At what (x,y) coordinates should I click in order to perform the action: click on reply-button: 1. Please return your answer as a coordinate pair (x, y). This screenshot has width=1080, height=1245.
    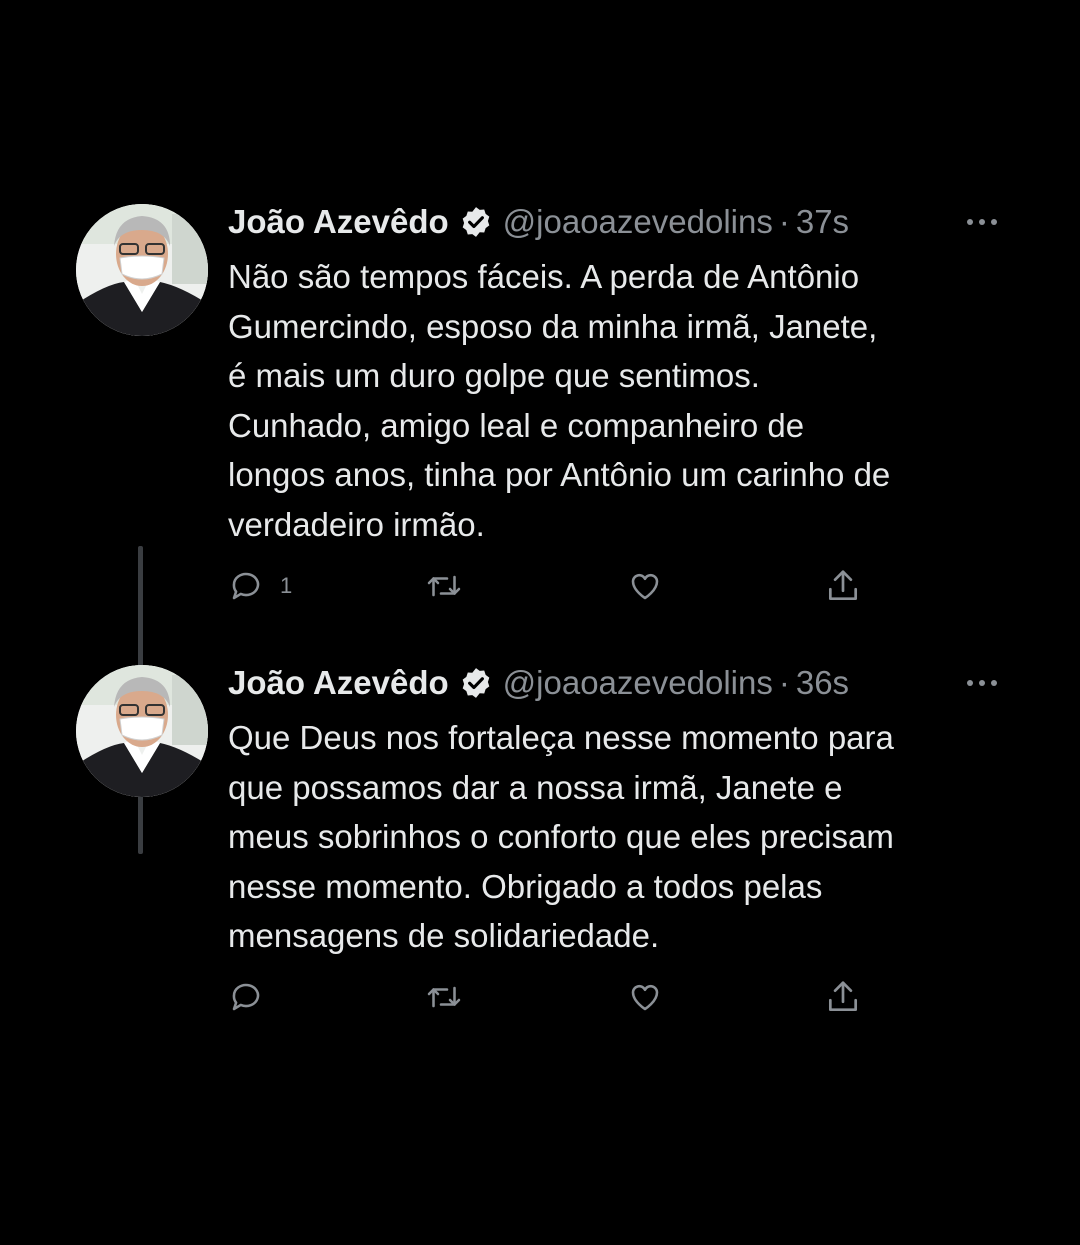
    Looking at the image, I should click on (260, 586).